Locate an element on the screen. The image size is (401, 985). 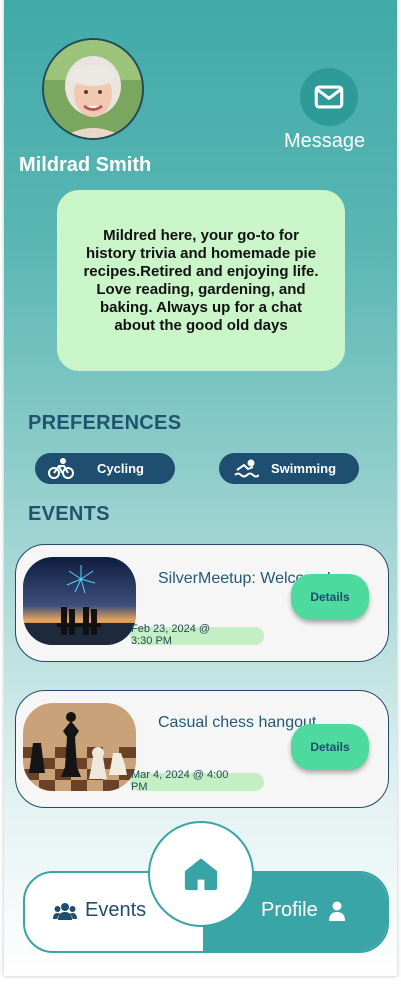
nav-events-label: Events is located at coordinates (116, 910).